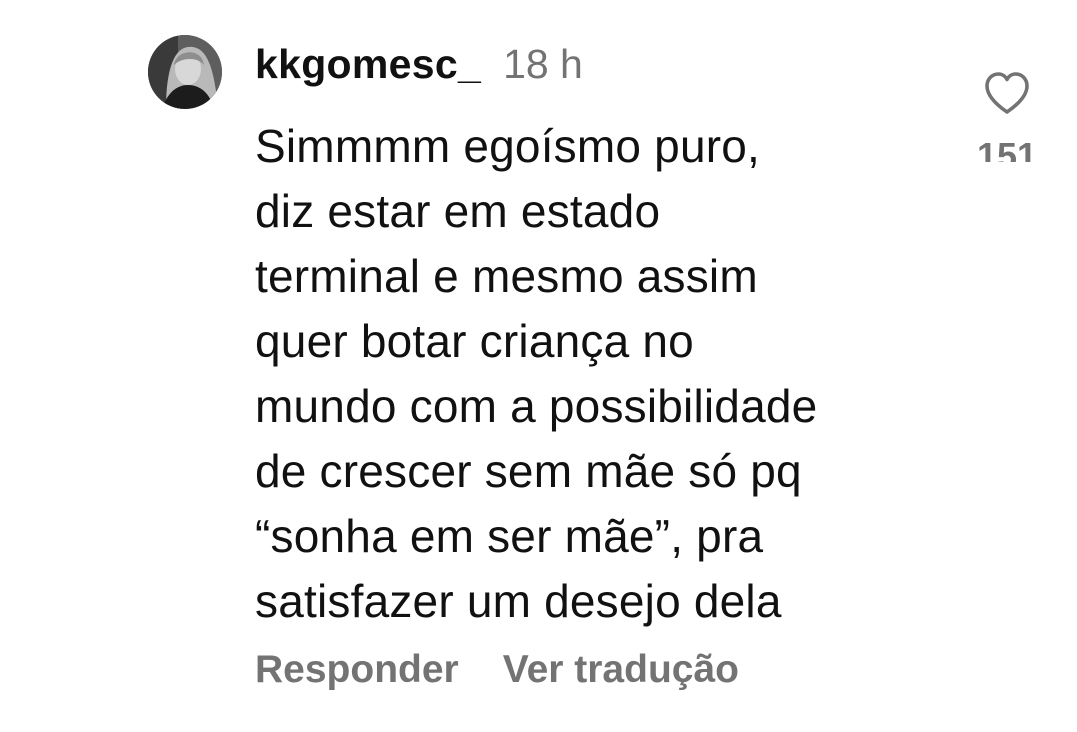  I want to click on comment-text-line: mundo com a possibilidade, so click(536, 406).